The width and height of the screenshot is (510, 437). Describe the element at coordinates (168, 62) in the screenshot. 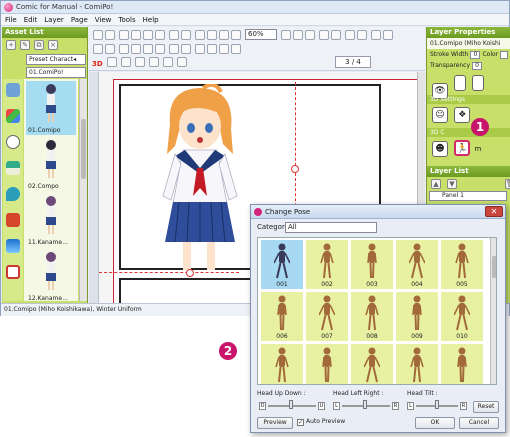

I see `3d-expression-icon` at that location.